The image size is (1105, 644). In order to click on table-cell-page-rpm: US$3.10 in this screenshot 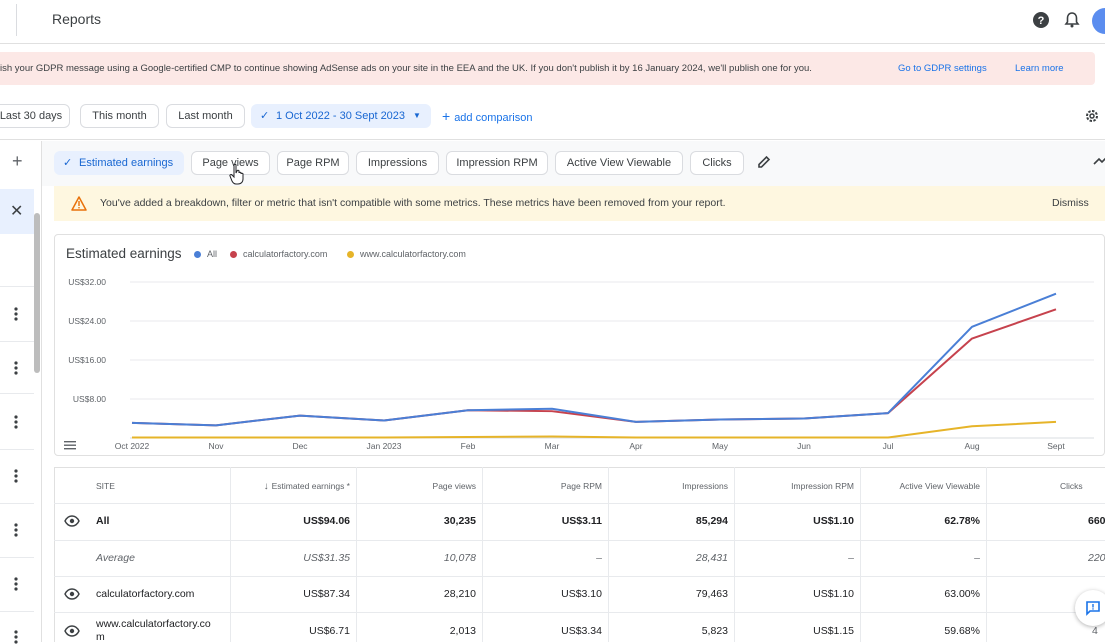, I will do `click(581, 594)`.